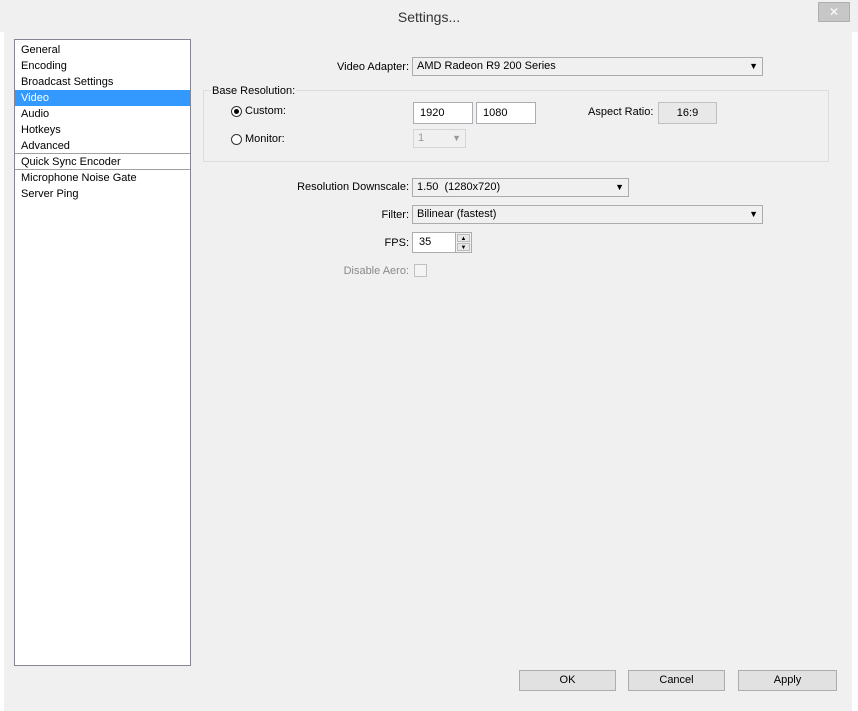 The image size is (858, 711). What do you see at coordinates (265, 111) in the screenshot?
I see `custom-label: Custom:` at bounding box center [265, 111].